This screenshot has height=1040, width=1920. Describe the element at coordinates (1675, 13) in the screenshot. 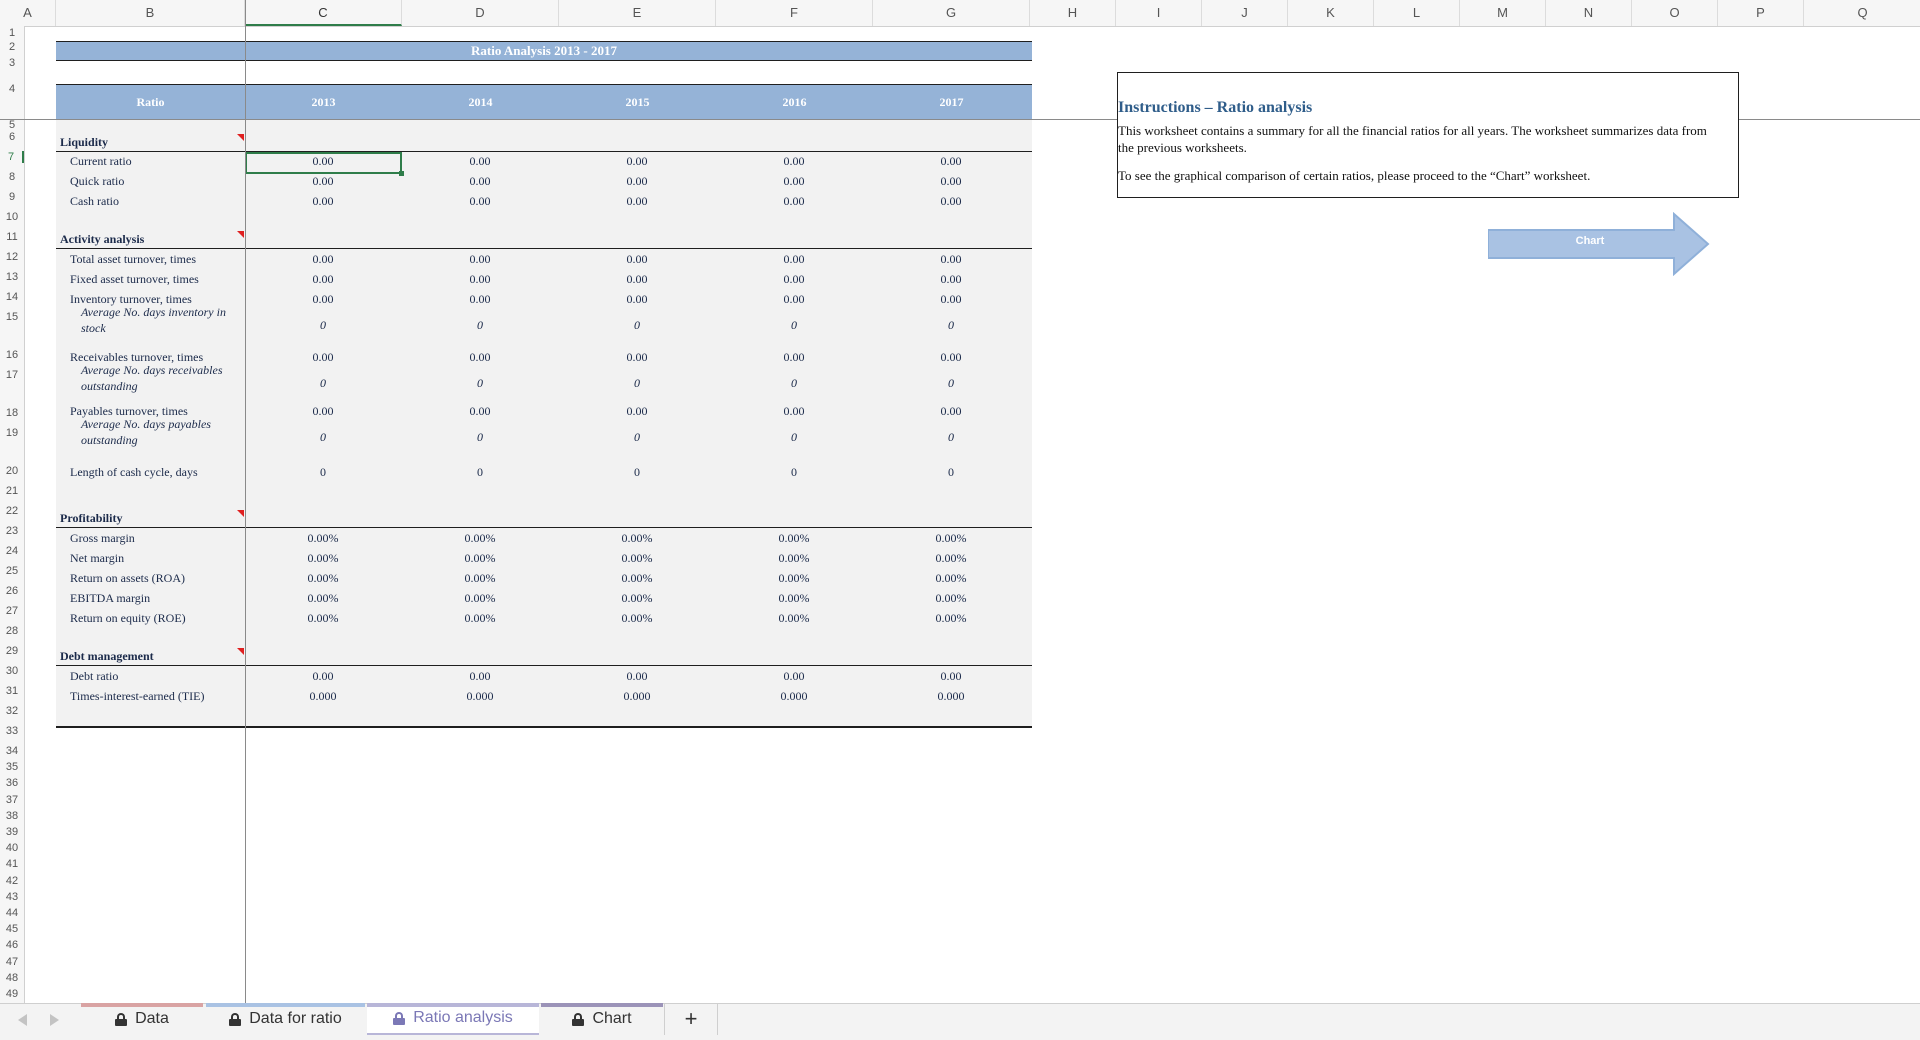

I see `column-header: O` at that location.